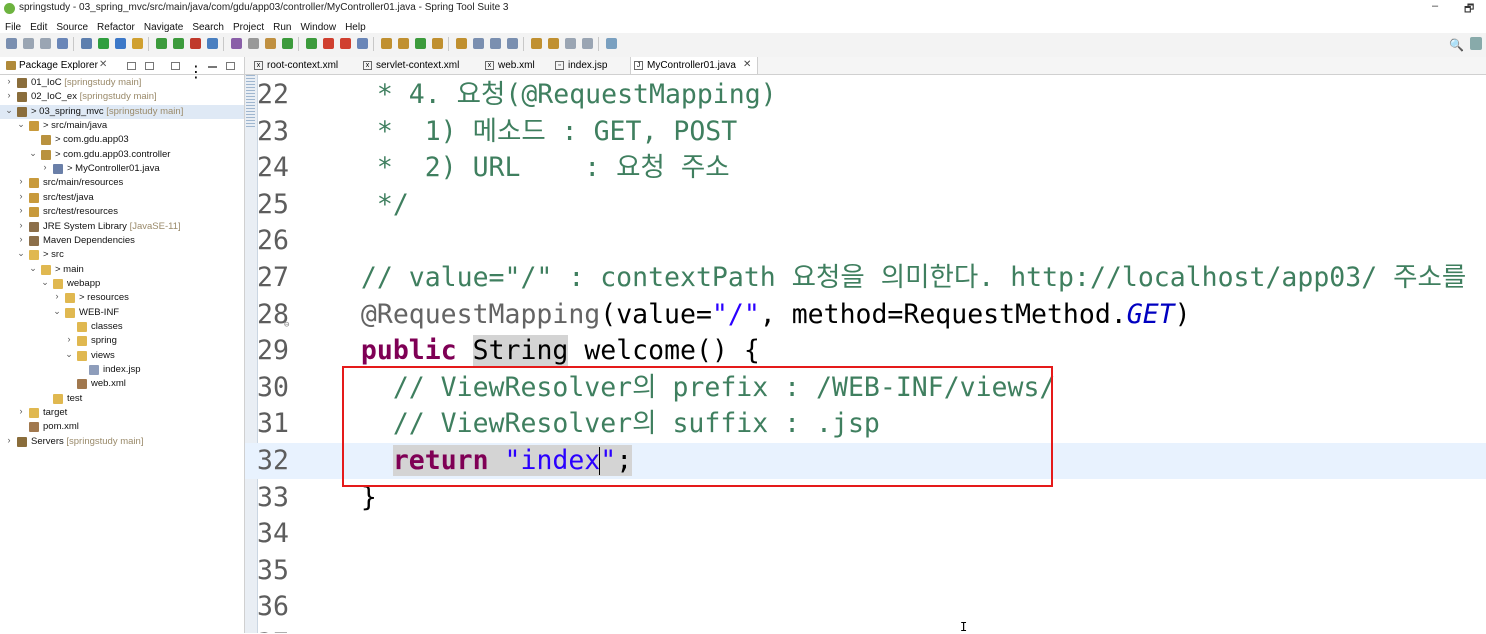 The width and height of the screenshot is (1486, 634). Describe the element at coordinates (86, 43) in the screenshot. I see `toggle-icon` at that location.